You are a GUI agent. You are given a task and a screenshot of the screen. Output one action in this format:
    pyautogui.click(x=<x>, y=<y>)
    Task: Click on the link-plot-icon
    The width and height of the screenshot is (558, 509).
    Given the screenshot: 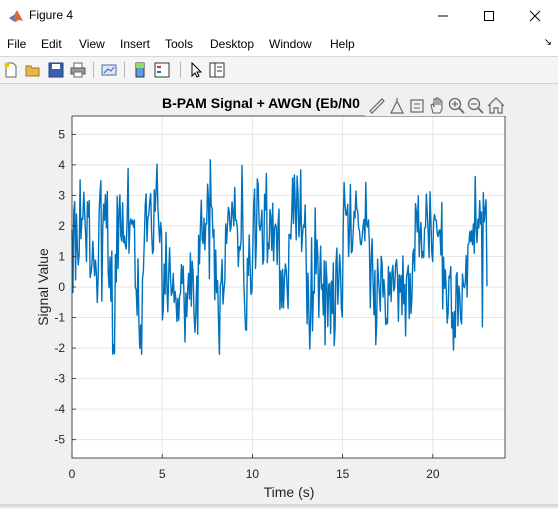 What is the action you would take?
    pyautogui.click(x=109, y=70)
    